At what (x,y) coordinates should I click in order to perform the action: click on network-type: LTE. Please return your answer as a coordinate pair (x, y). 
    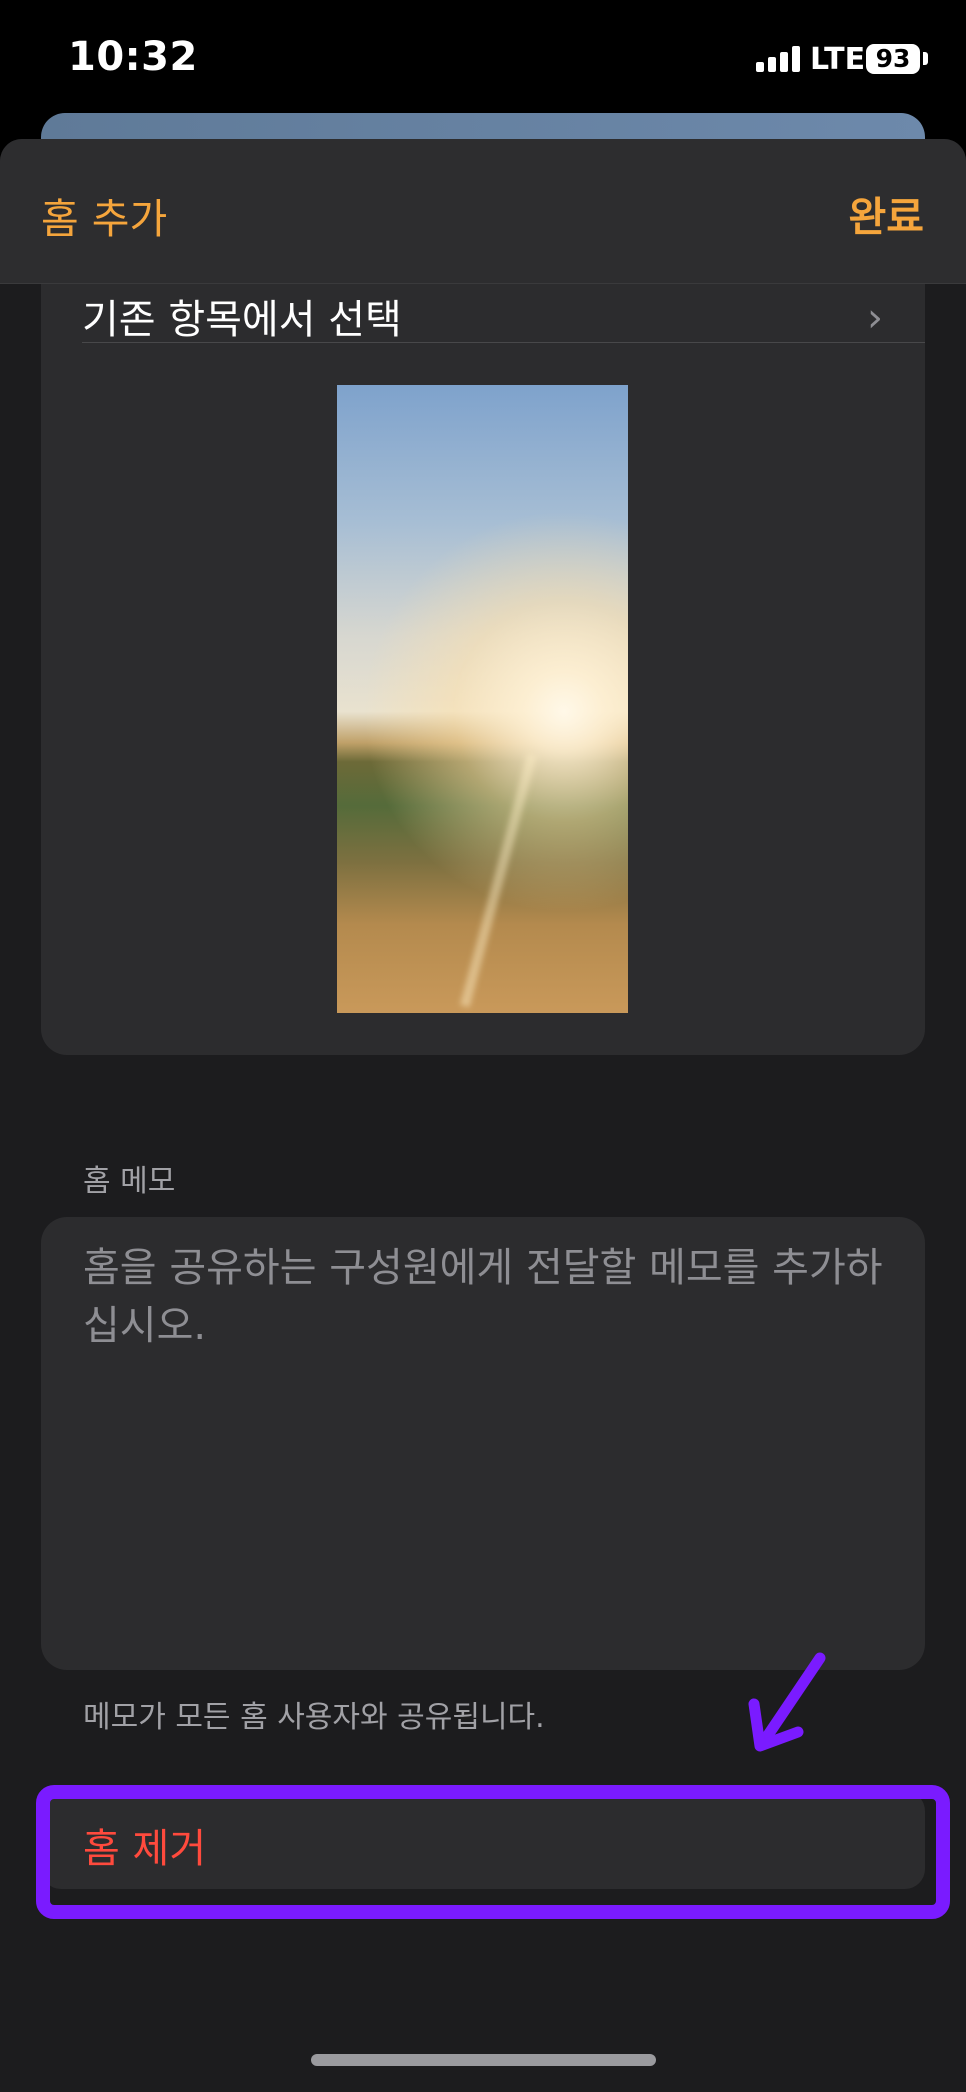
    Looking at the image, I should click on (838, 59).